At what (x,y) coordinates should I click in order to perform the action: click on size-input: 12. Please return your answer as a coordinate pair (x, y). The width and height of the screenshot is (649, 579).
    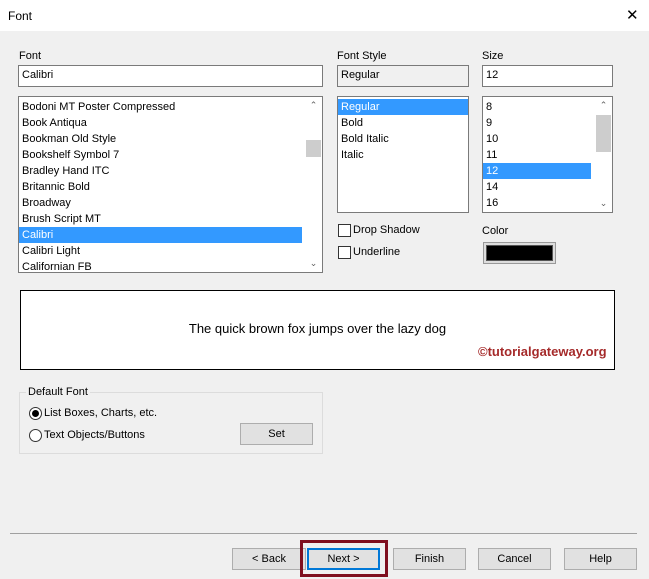
    Looking at the image, I should click on (547, 76).